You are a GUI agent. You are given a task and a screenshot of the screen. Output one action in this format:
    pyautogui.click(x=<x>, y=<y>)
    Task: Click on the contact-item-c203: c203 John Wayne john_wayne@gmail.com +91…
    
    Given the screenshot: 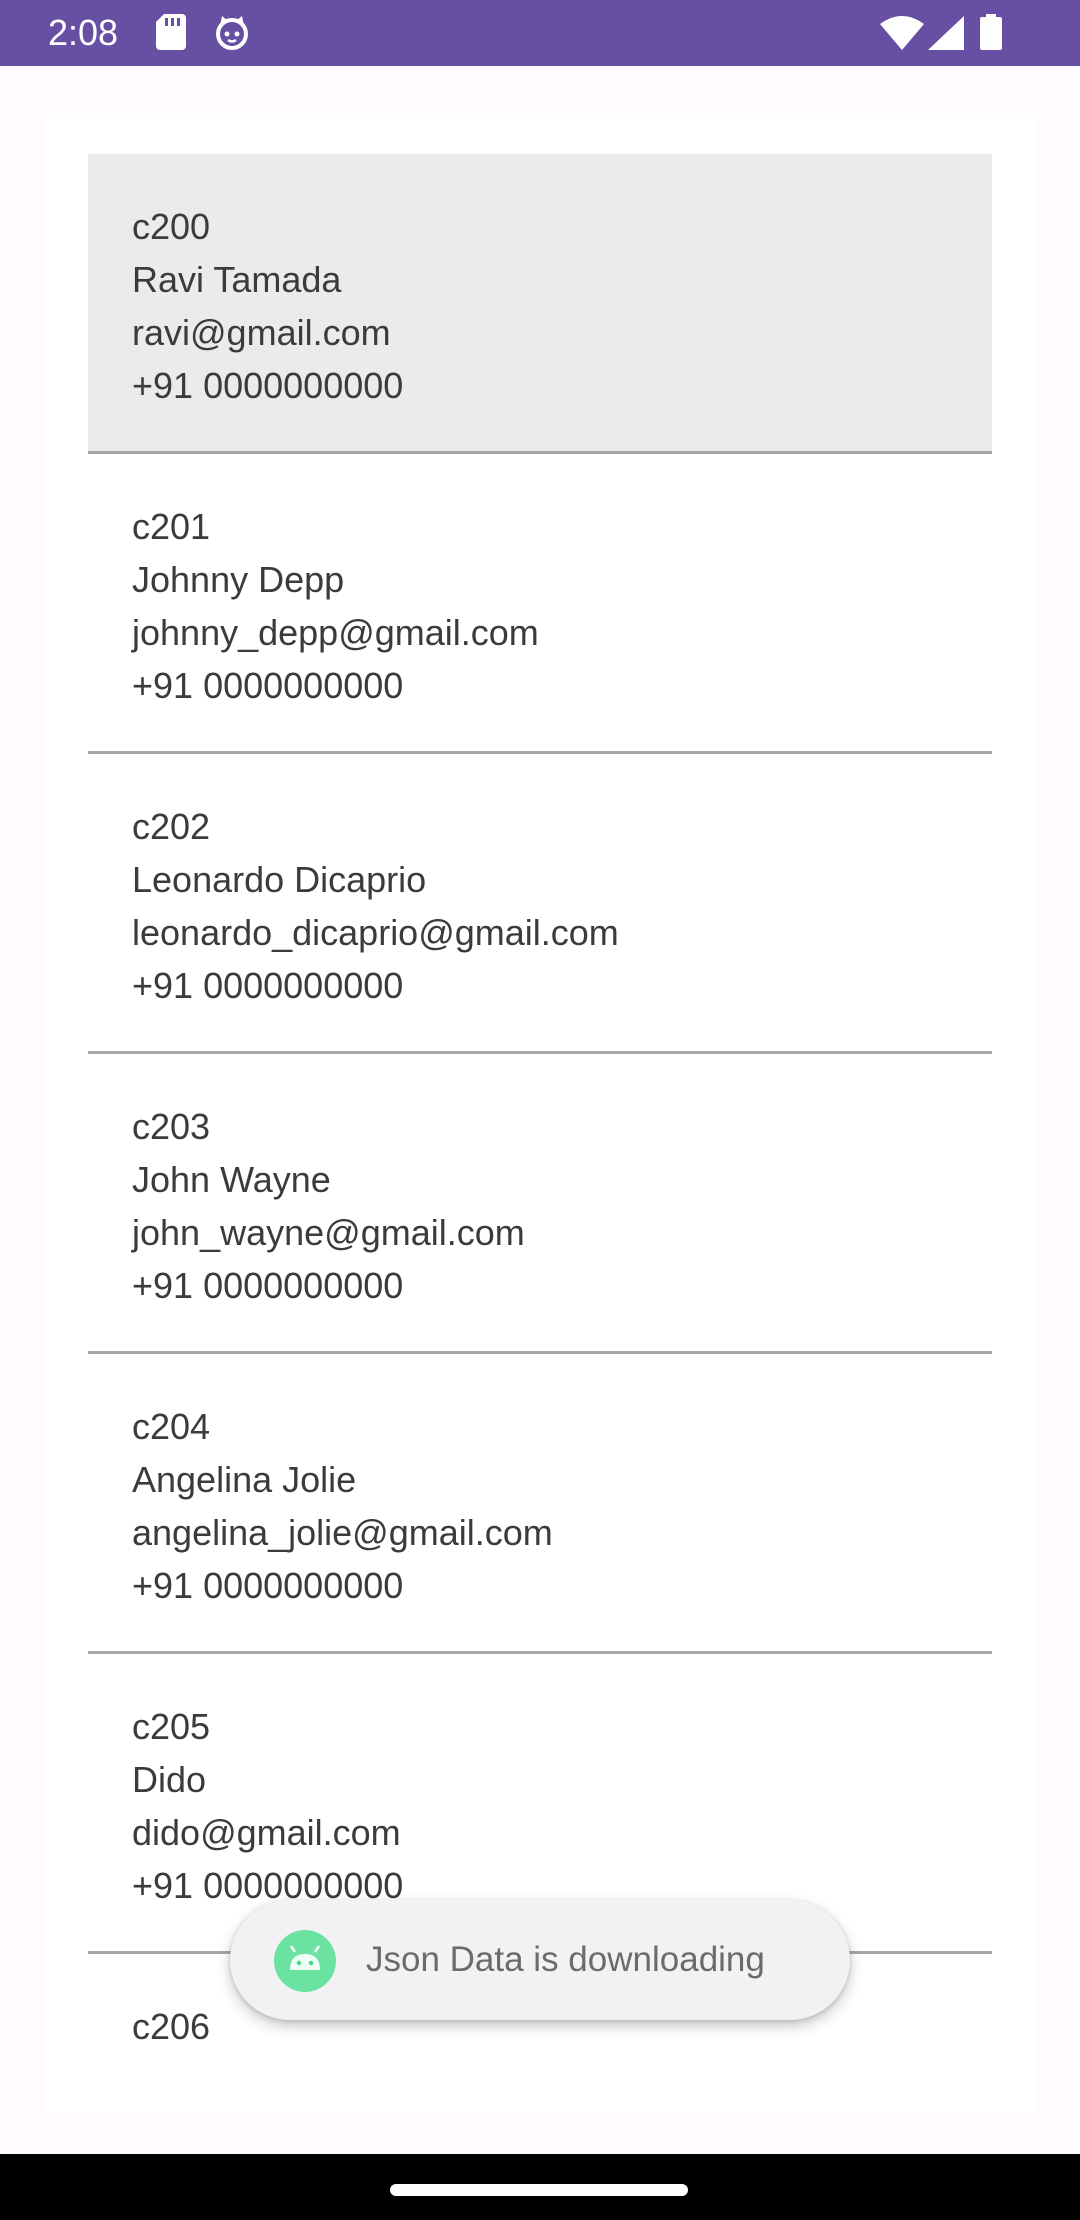 What is the action you would take?
    pyautogui.click(x=540, y=1204)
    